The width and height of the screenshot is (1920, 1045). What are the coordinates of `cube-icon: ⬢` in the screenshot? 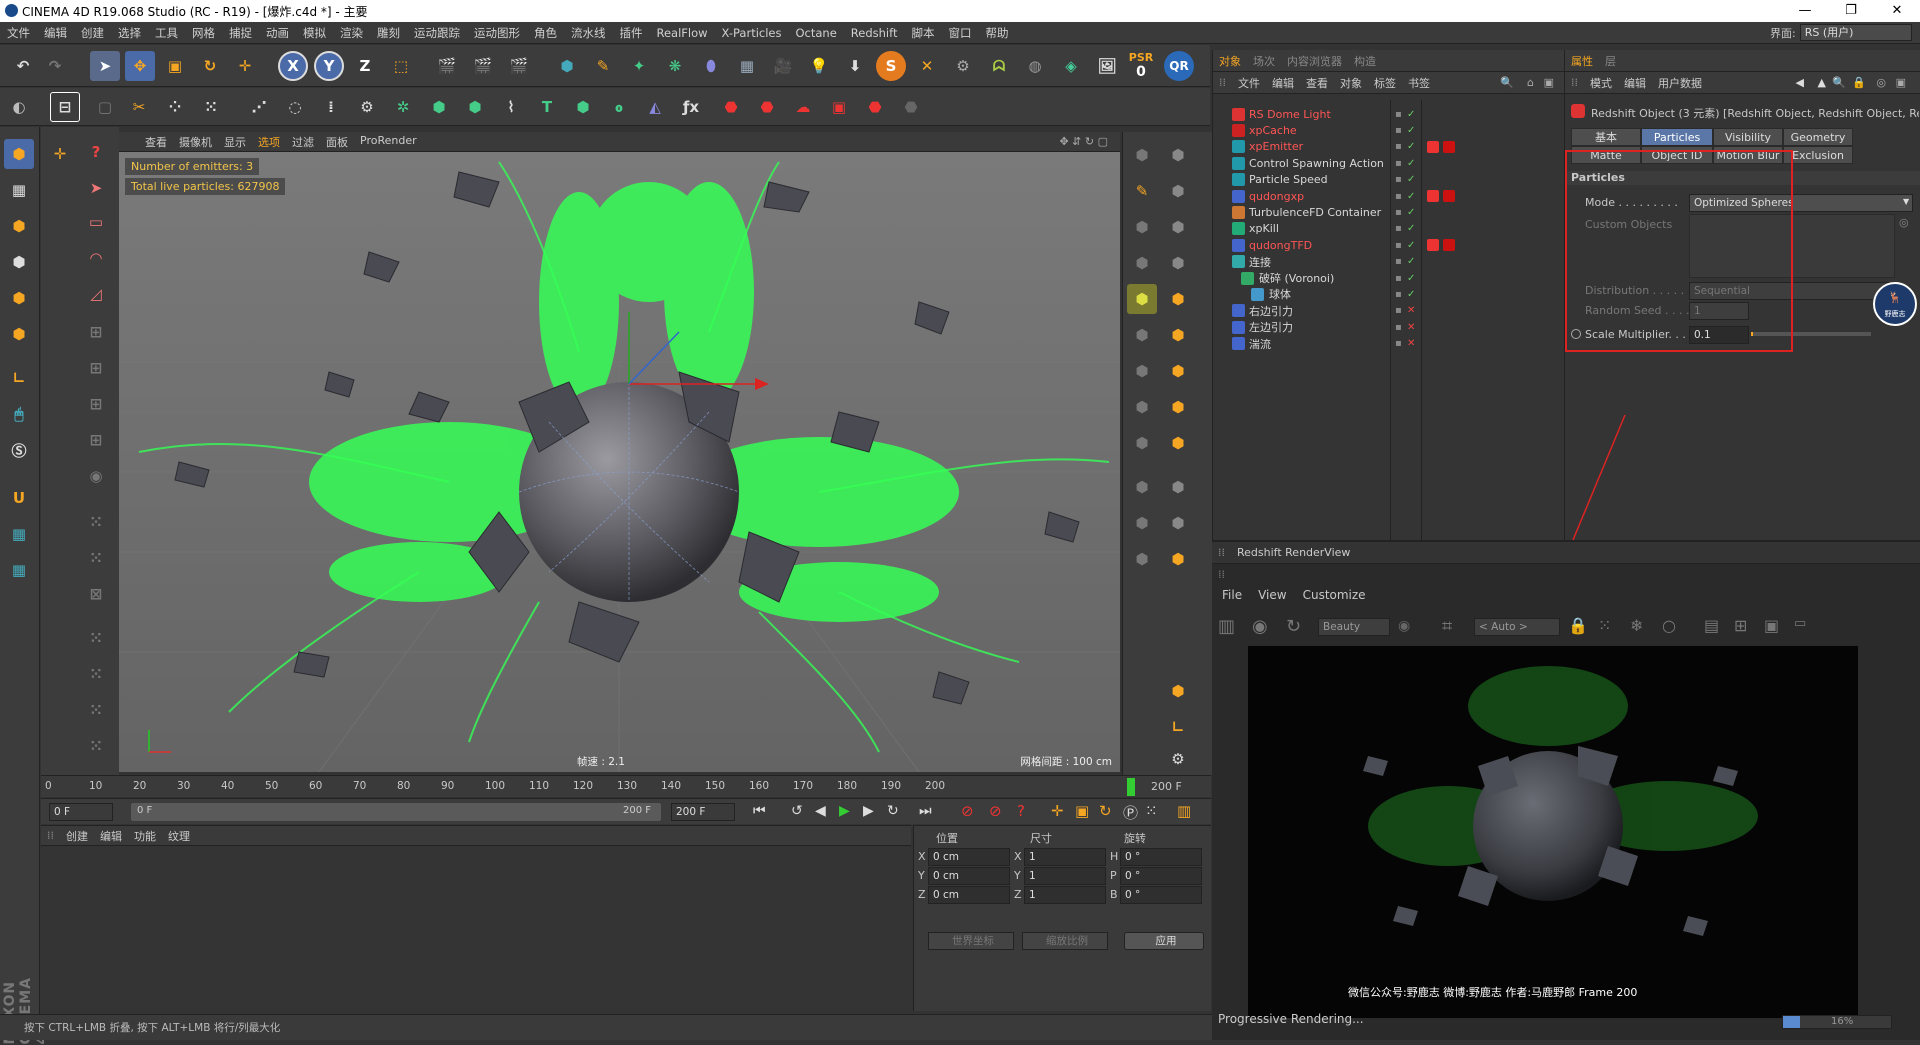 It's located at (567, 66).